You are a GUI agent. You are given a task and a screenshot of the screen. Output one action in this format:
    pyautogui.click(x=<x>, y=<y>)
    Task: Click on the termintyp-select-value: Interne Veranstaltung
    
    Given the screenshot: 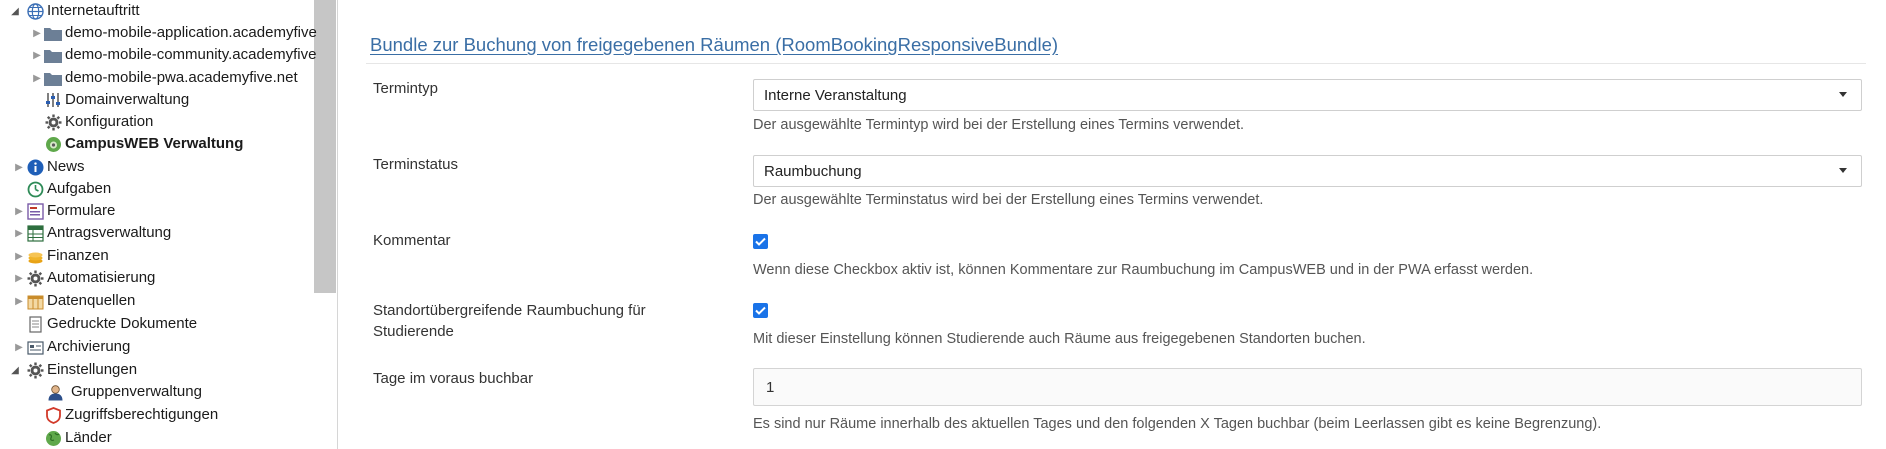 What is the action you would take?
    pyautogui.click(x=835, y=95)
    